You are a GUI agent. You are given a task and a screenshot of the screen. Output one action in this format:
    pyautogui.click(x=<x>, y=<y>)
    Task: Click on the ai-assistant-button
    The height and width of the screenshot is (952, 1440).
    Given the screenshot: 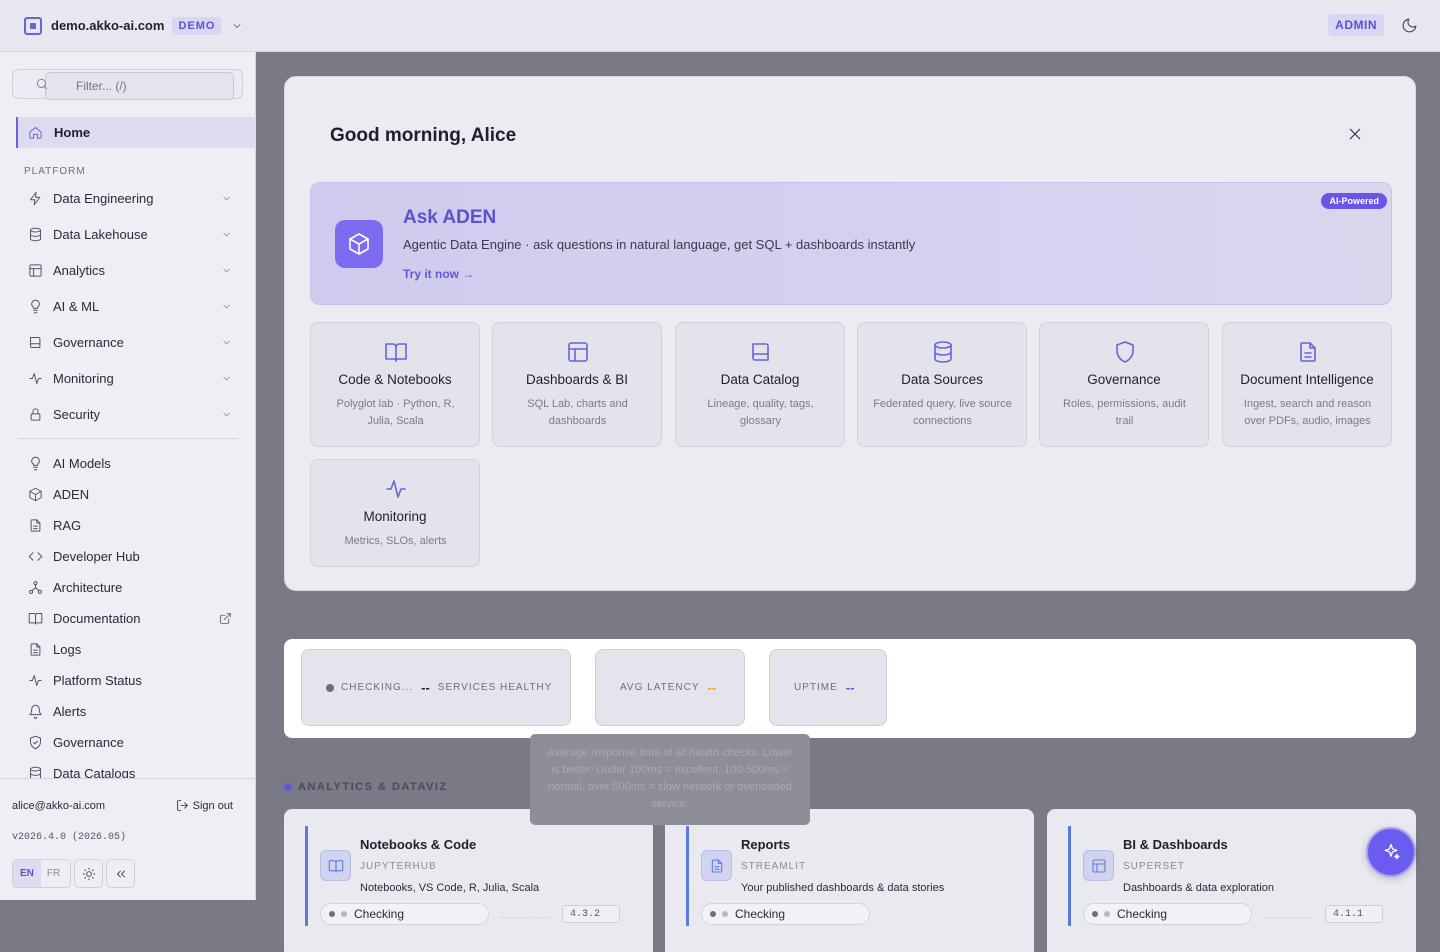 What is the action you would take?
    pyautogui.click(x=1391, y=852)
    